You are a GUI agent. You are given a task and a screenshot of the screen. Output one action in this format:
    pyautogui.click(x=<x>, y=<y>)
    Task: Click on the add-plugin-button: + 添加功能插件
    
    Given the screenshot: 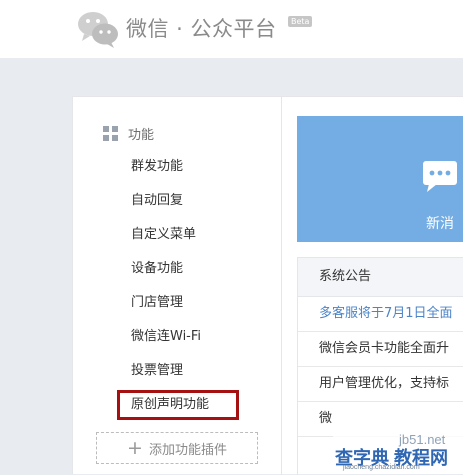 What is the action you would take?
    pyautogui.click(x=177, y=448)
    